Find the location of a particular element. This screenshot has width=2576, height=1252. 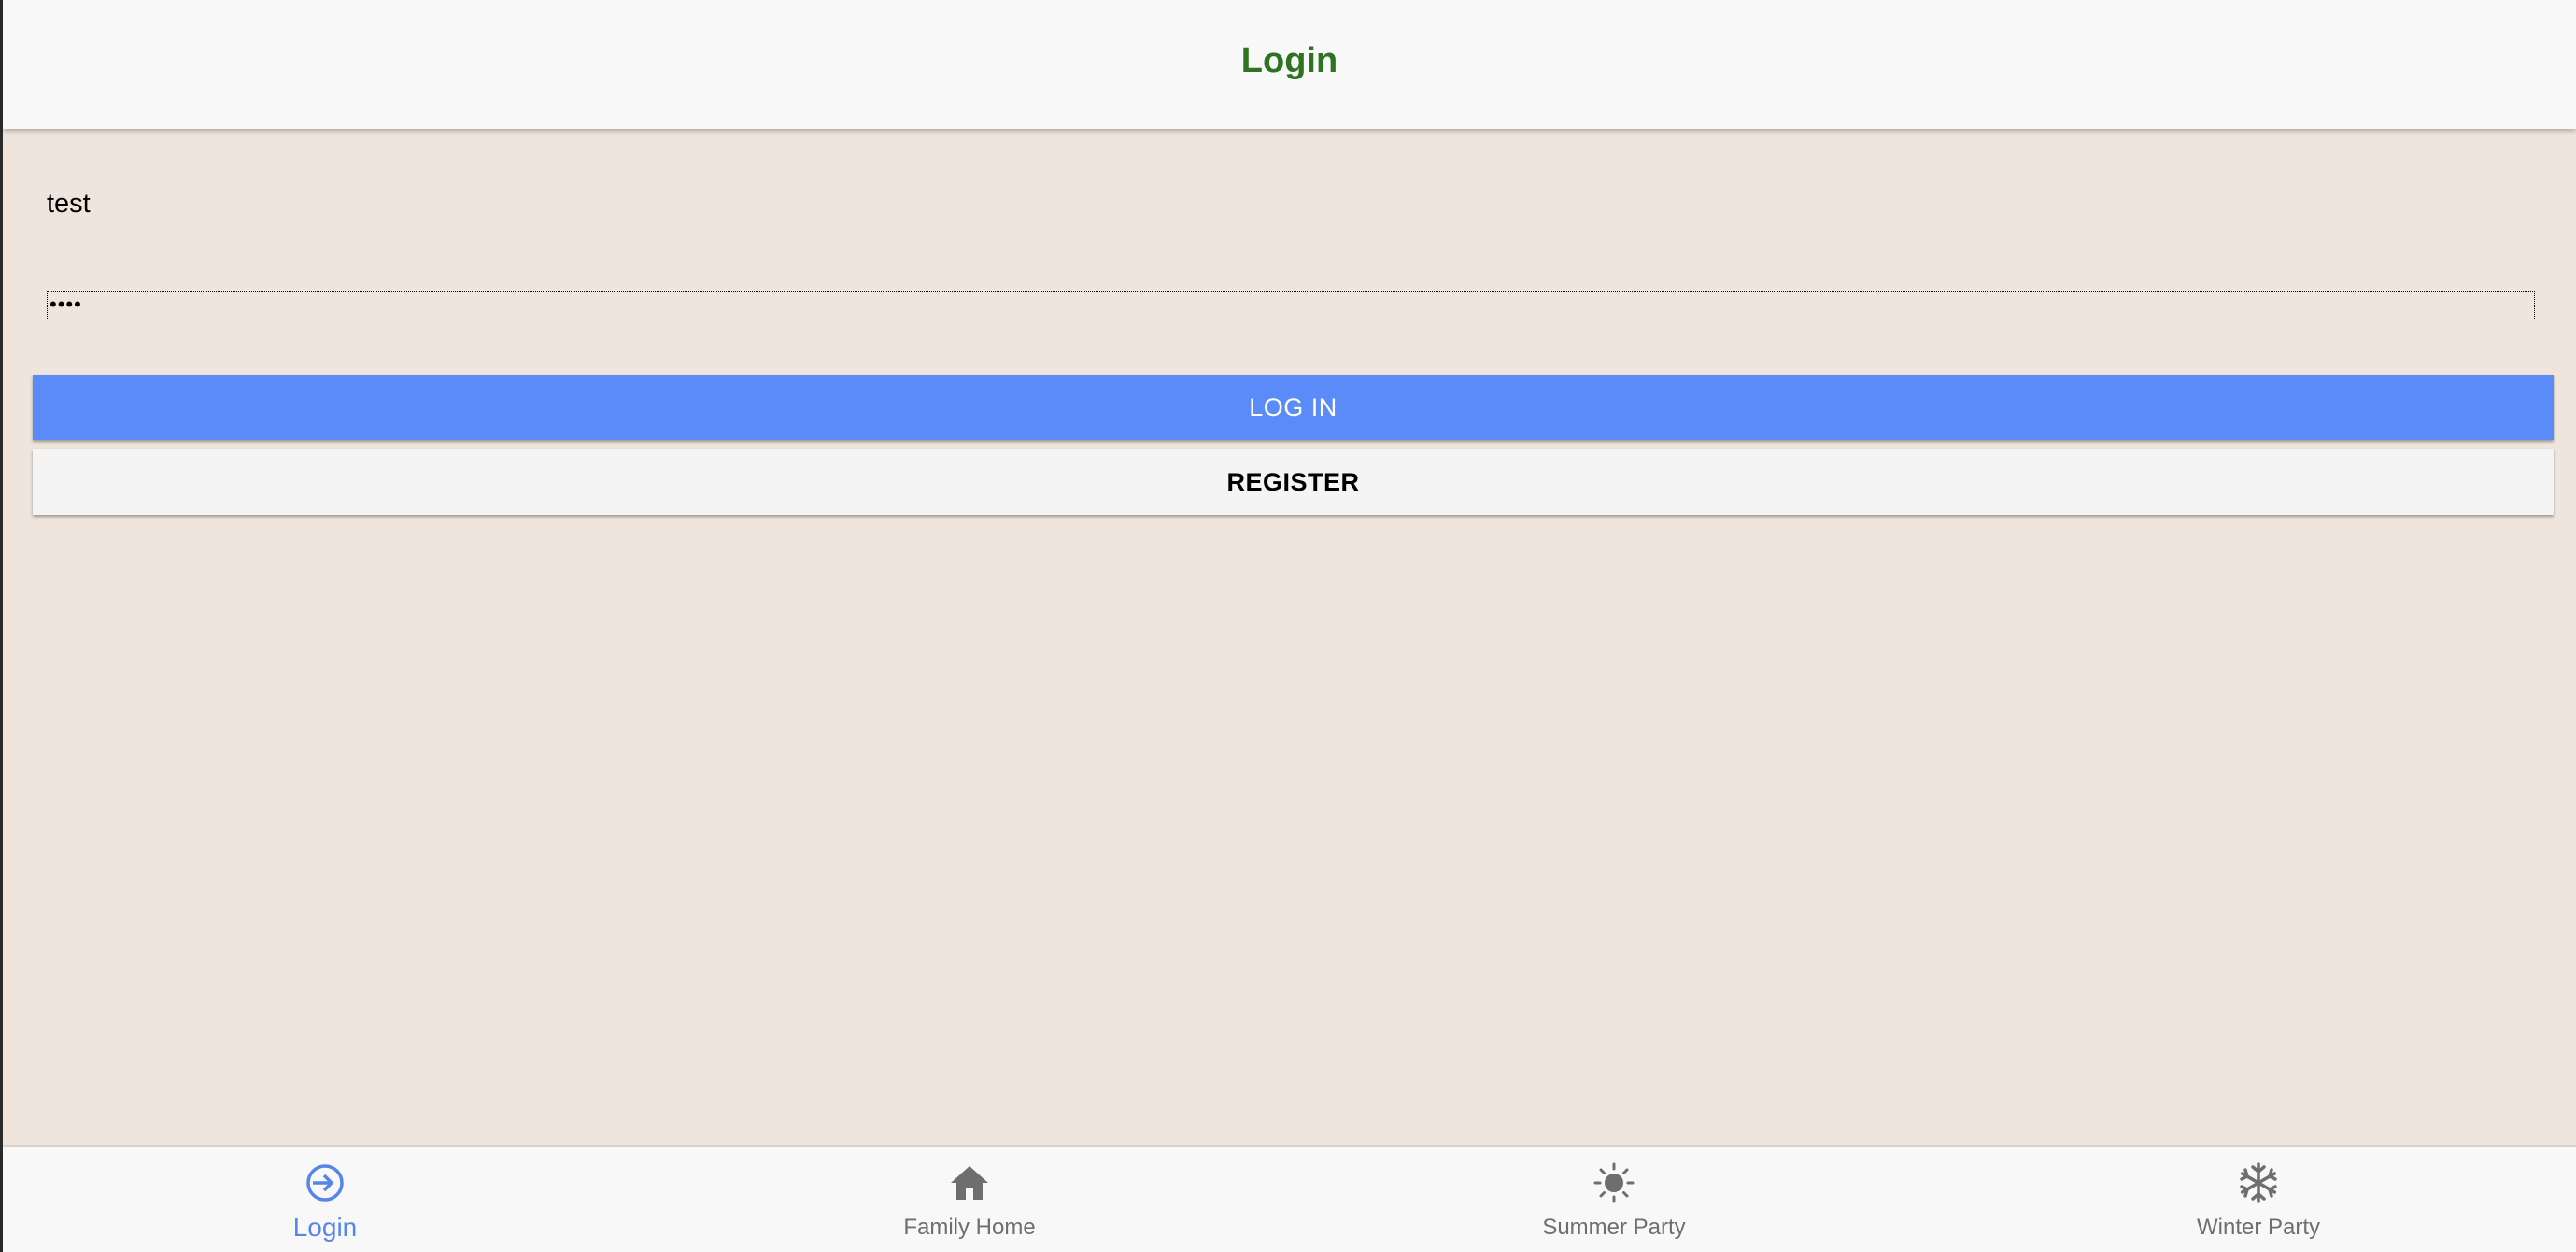

sun-icon is located at coordinates (1614, 1182).